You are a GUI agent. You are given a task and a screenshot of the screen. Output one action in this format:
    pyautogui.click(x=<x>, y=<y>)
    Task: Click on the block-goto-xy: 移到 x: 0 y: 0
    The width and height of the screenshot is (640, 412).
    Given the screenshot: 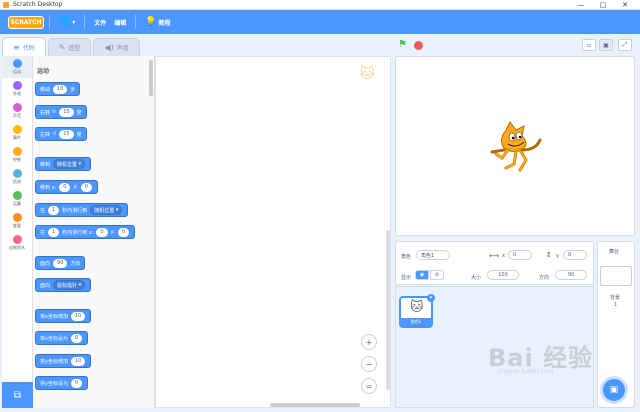 What is the action you would take?
    pyautogui.click(x=66, y=187)
    